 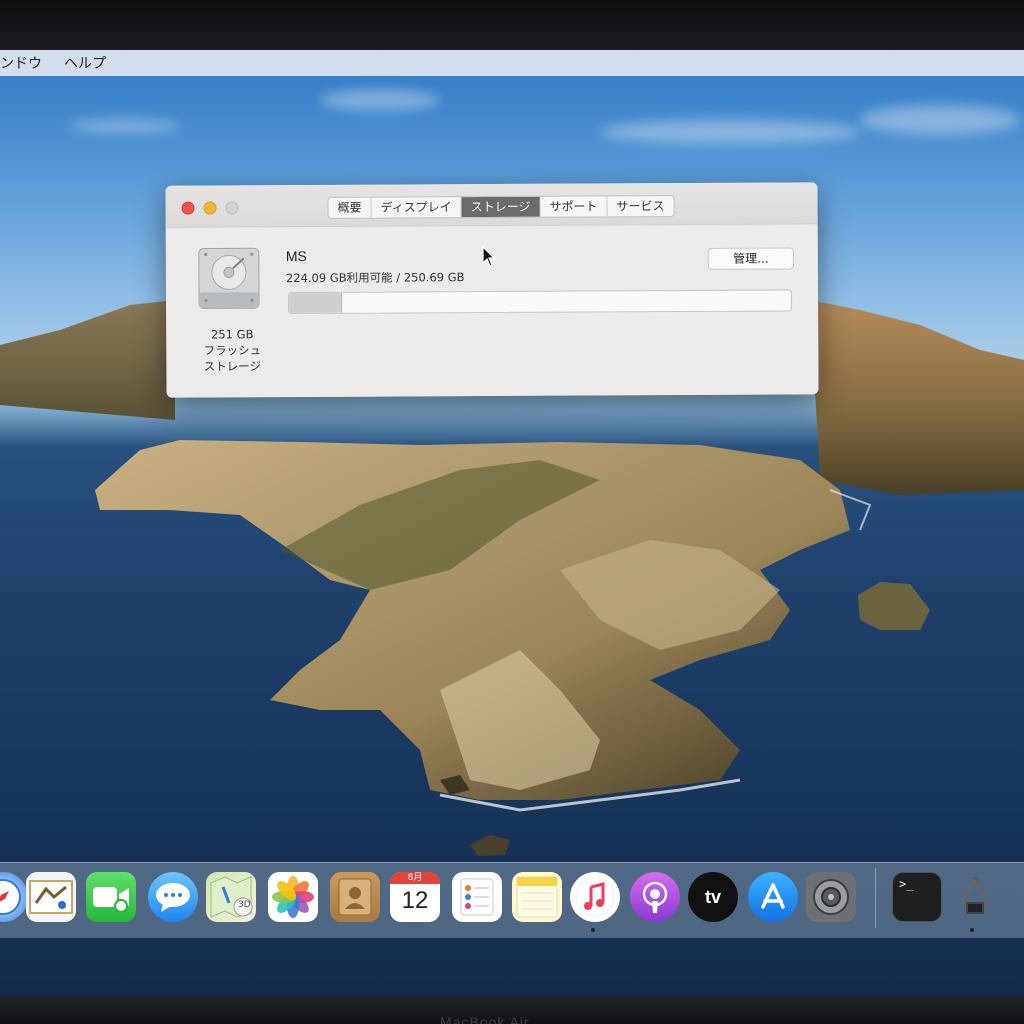 What do you see at coordinates (477, 897) in the screenshot?
I see `reminders-icon` at bounding box center [477, 897].